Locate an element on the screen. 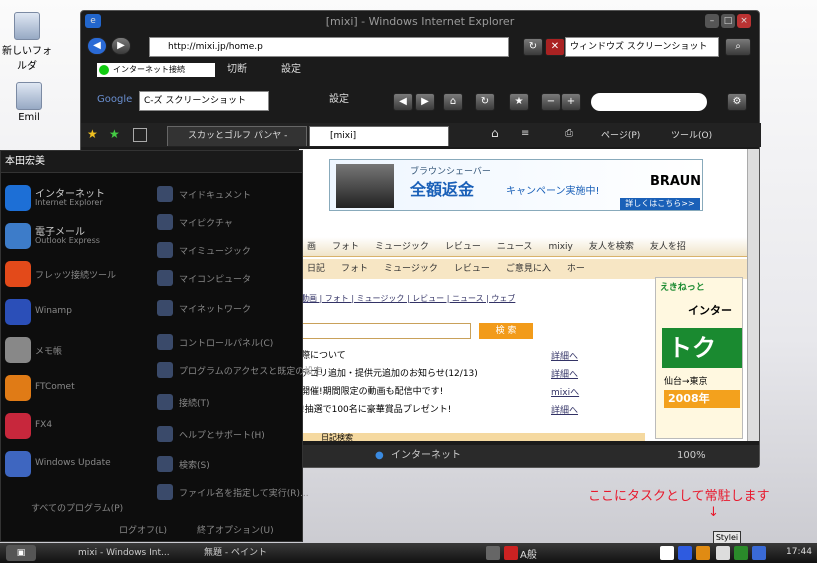  print-icon: ⎙ is located at coordinates (569, 133).